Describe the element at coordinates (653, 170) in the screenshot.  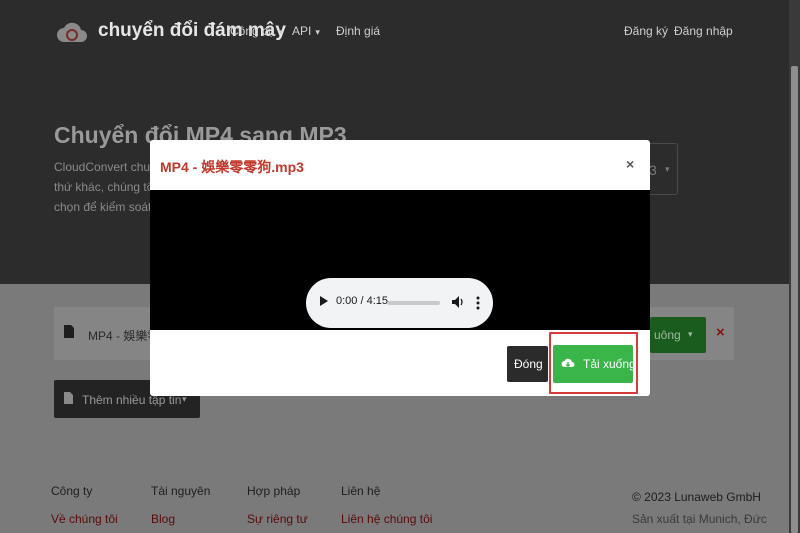
I see `format-select-value: 3` at that location.